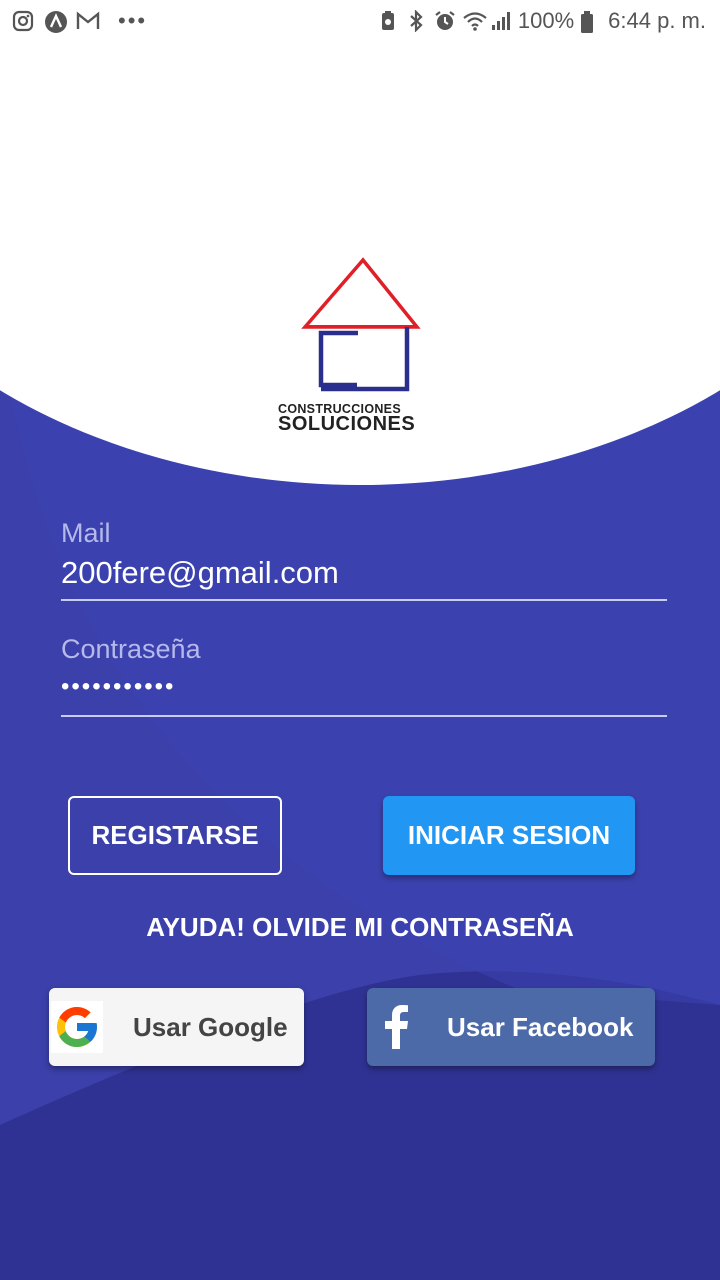 The image size is (720, 1280). I want to click on battery-icon, so click(591, 21).